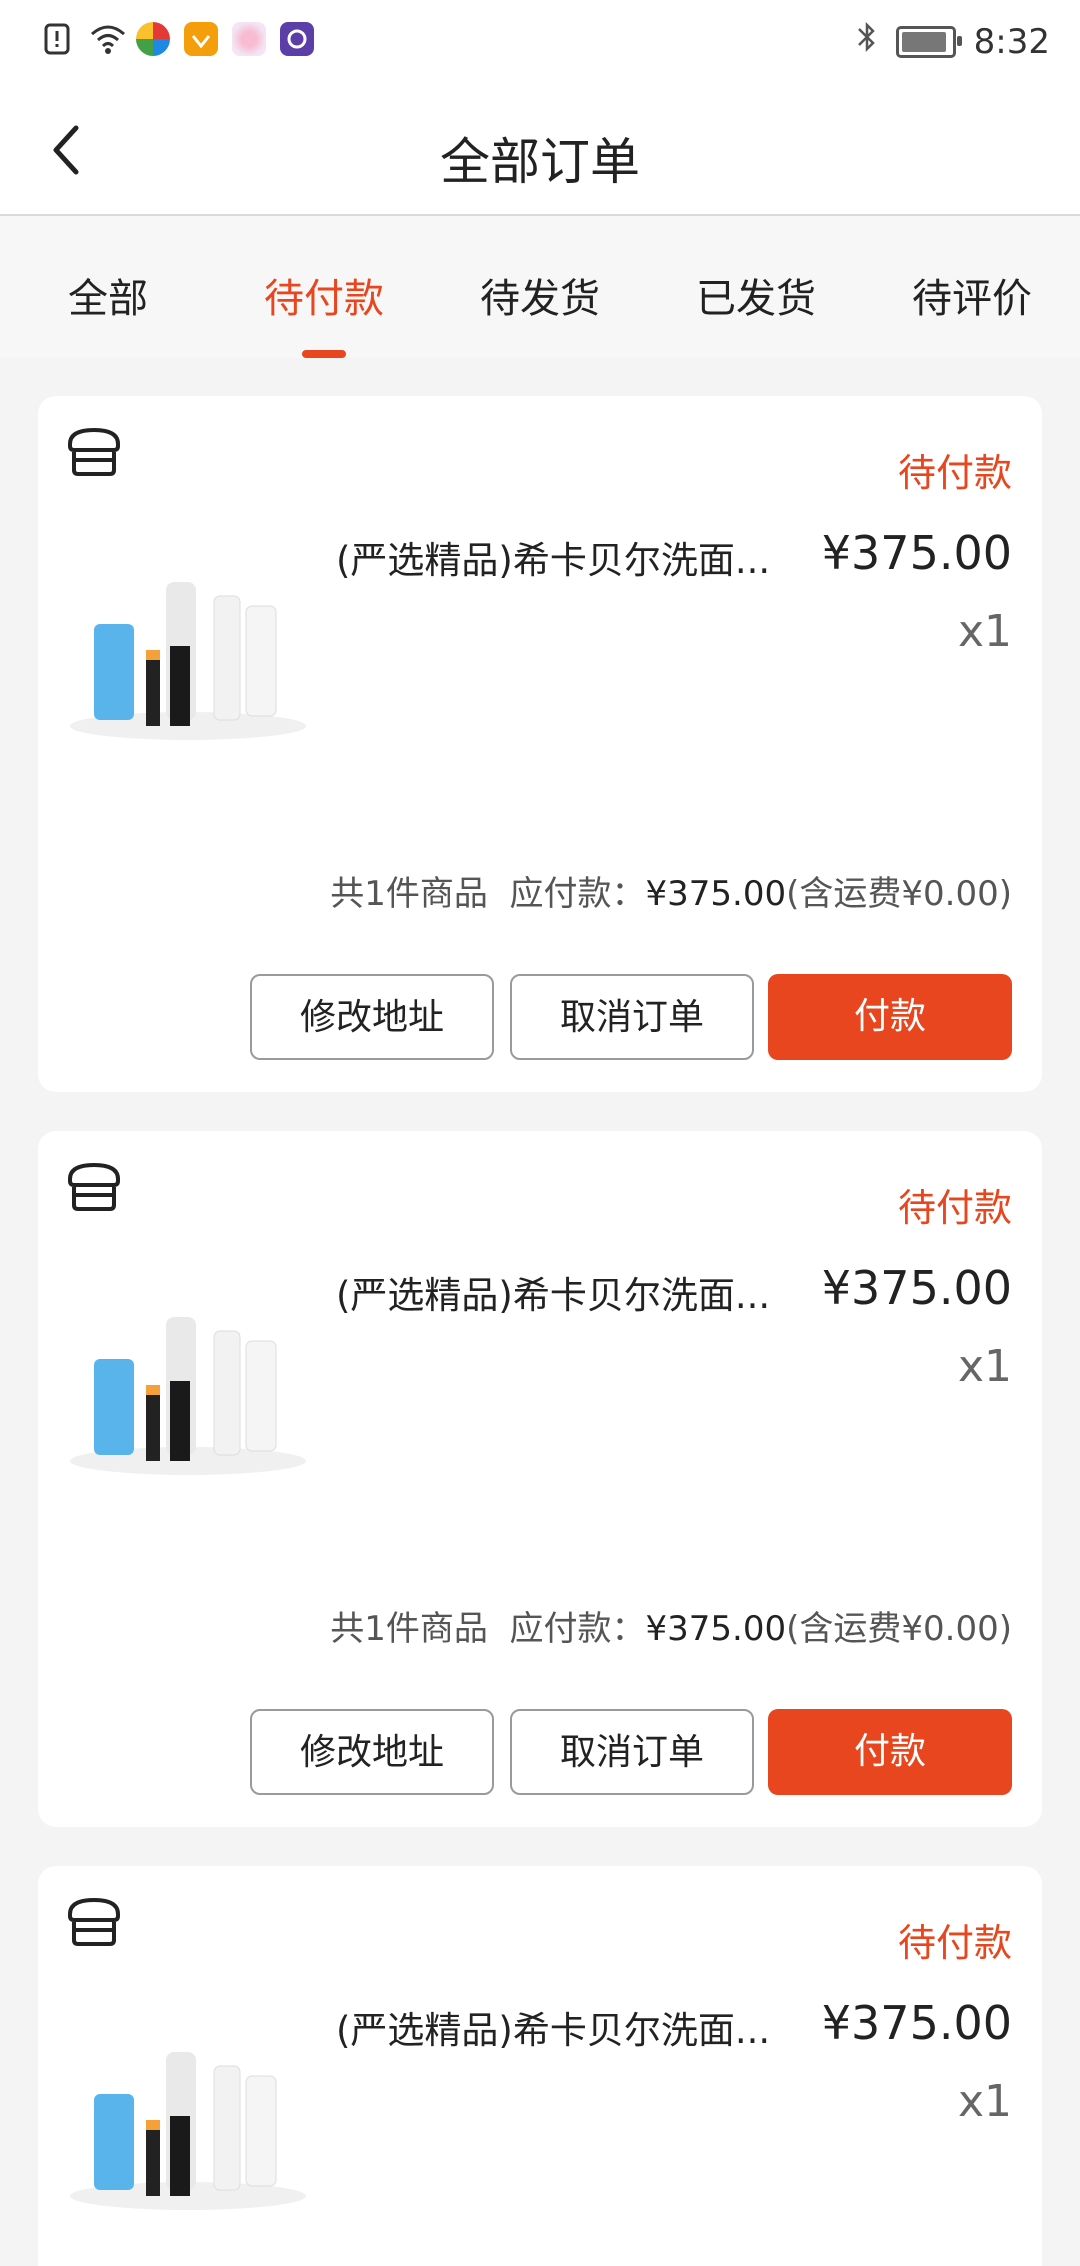  Describe the element at coordinates (540, 295) in the screenshot. I see `tab-pending-shipment: 待发货` at that location.